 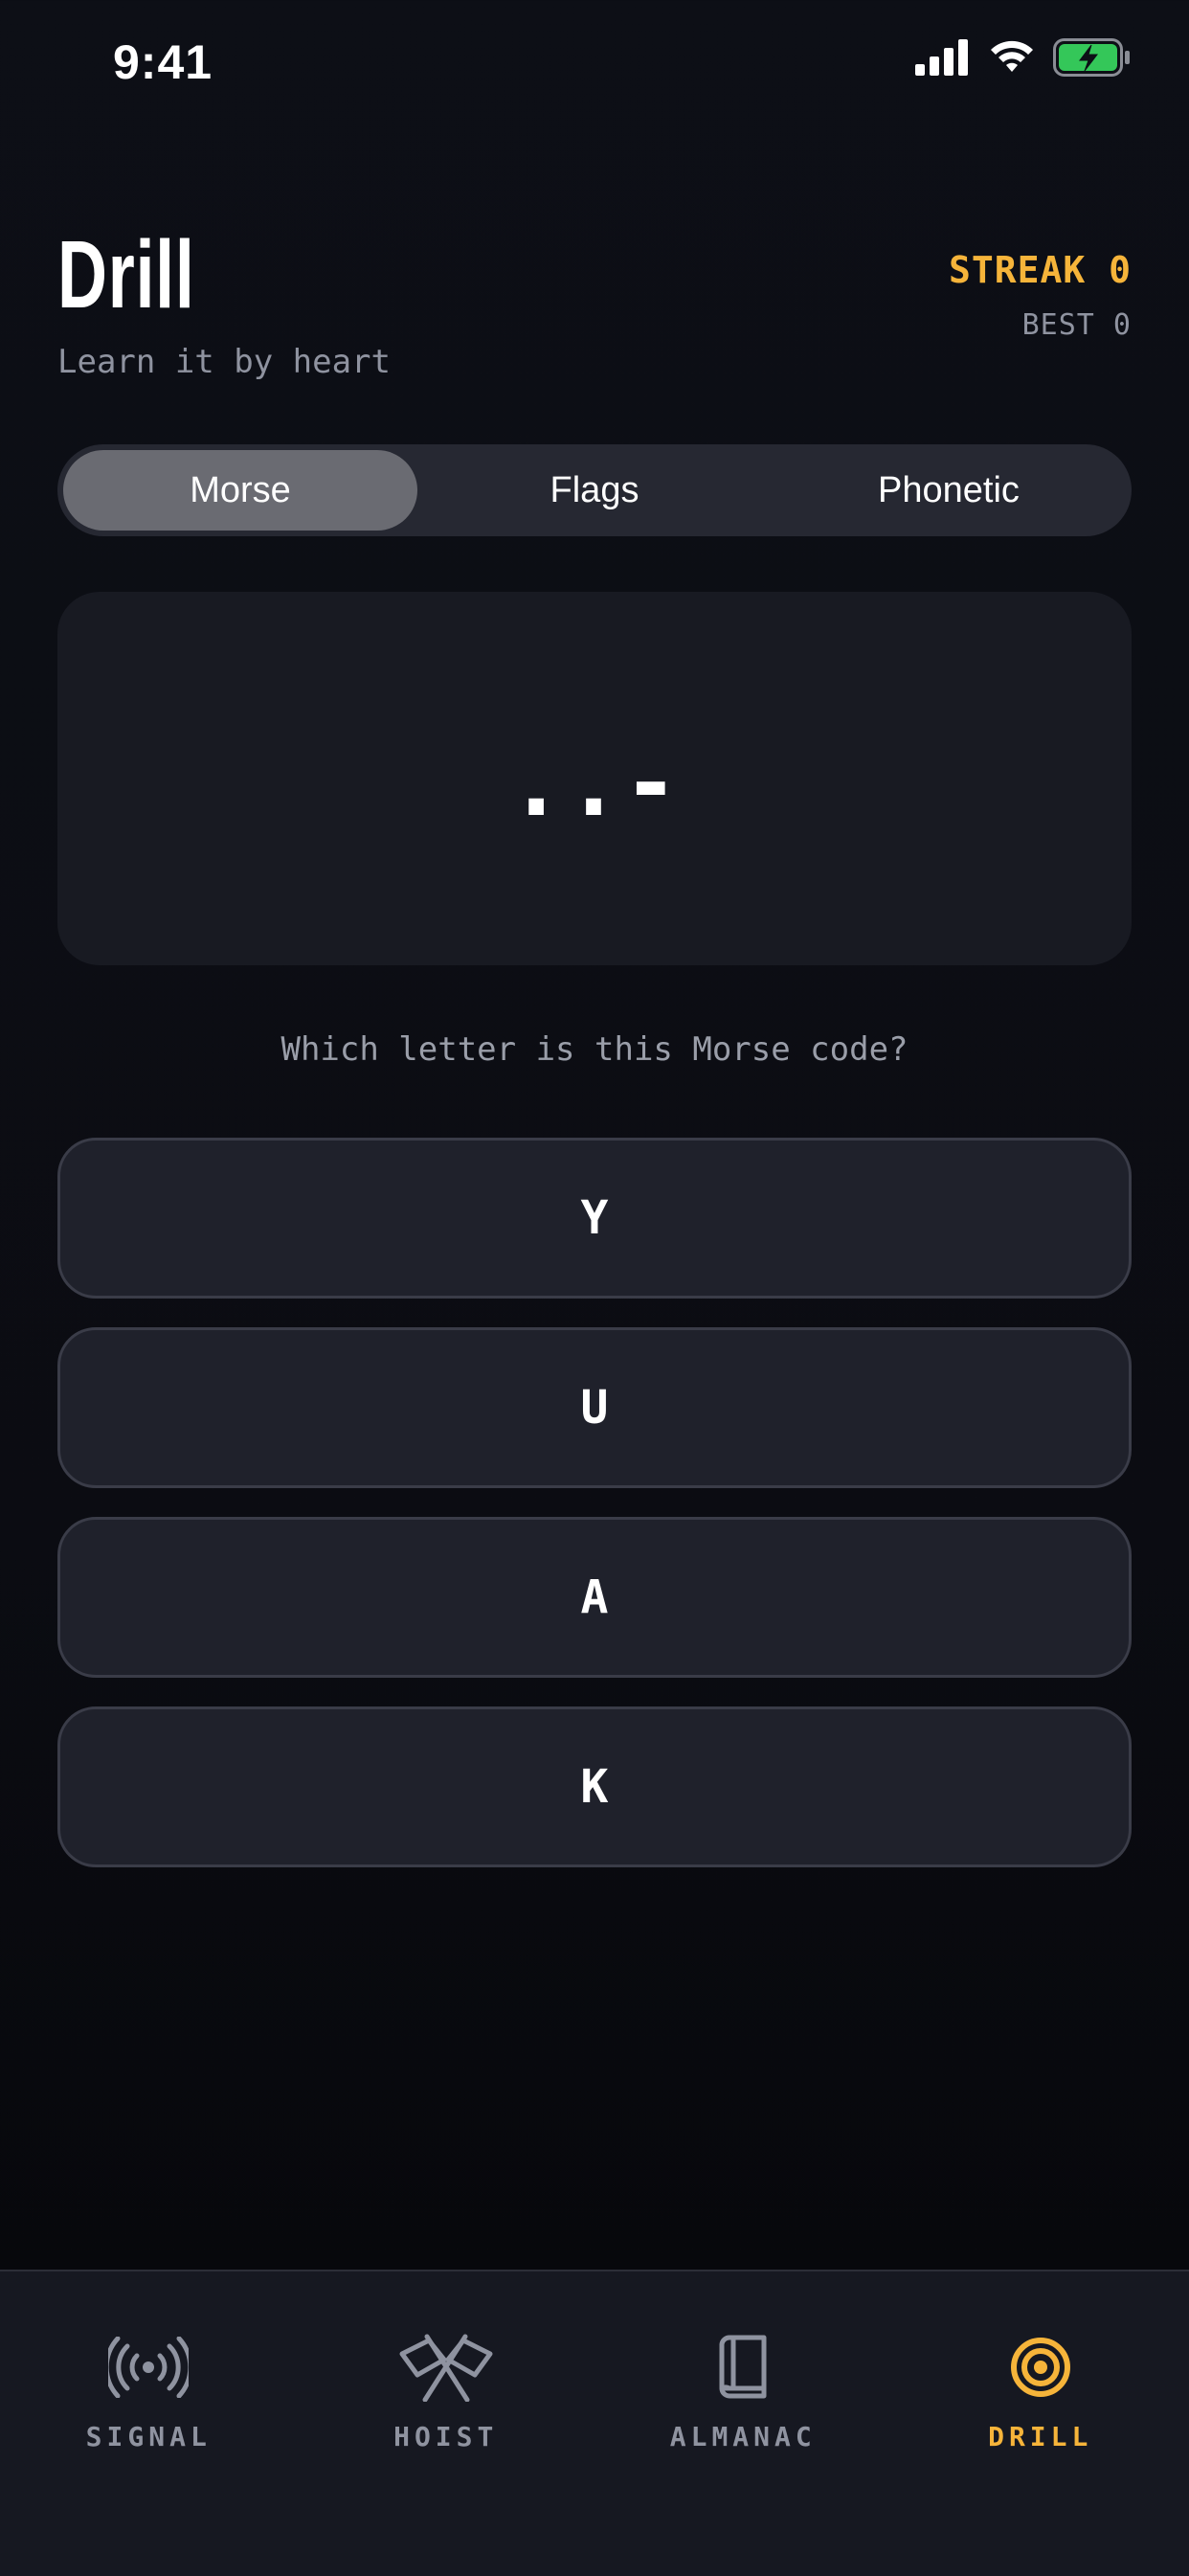 I want to click on tab-label-signal: SIGNAL, so click(x=149, y=2436).